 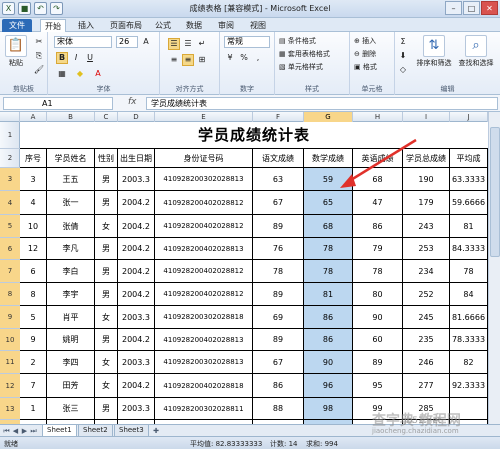 What do you see at coordinates (378, 117) in the screenshot?
I see `column-header-h: H` at bounding box center [378, 117].